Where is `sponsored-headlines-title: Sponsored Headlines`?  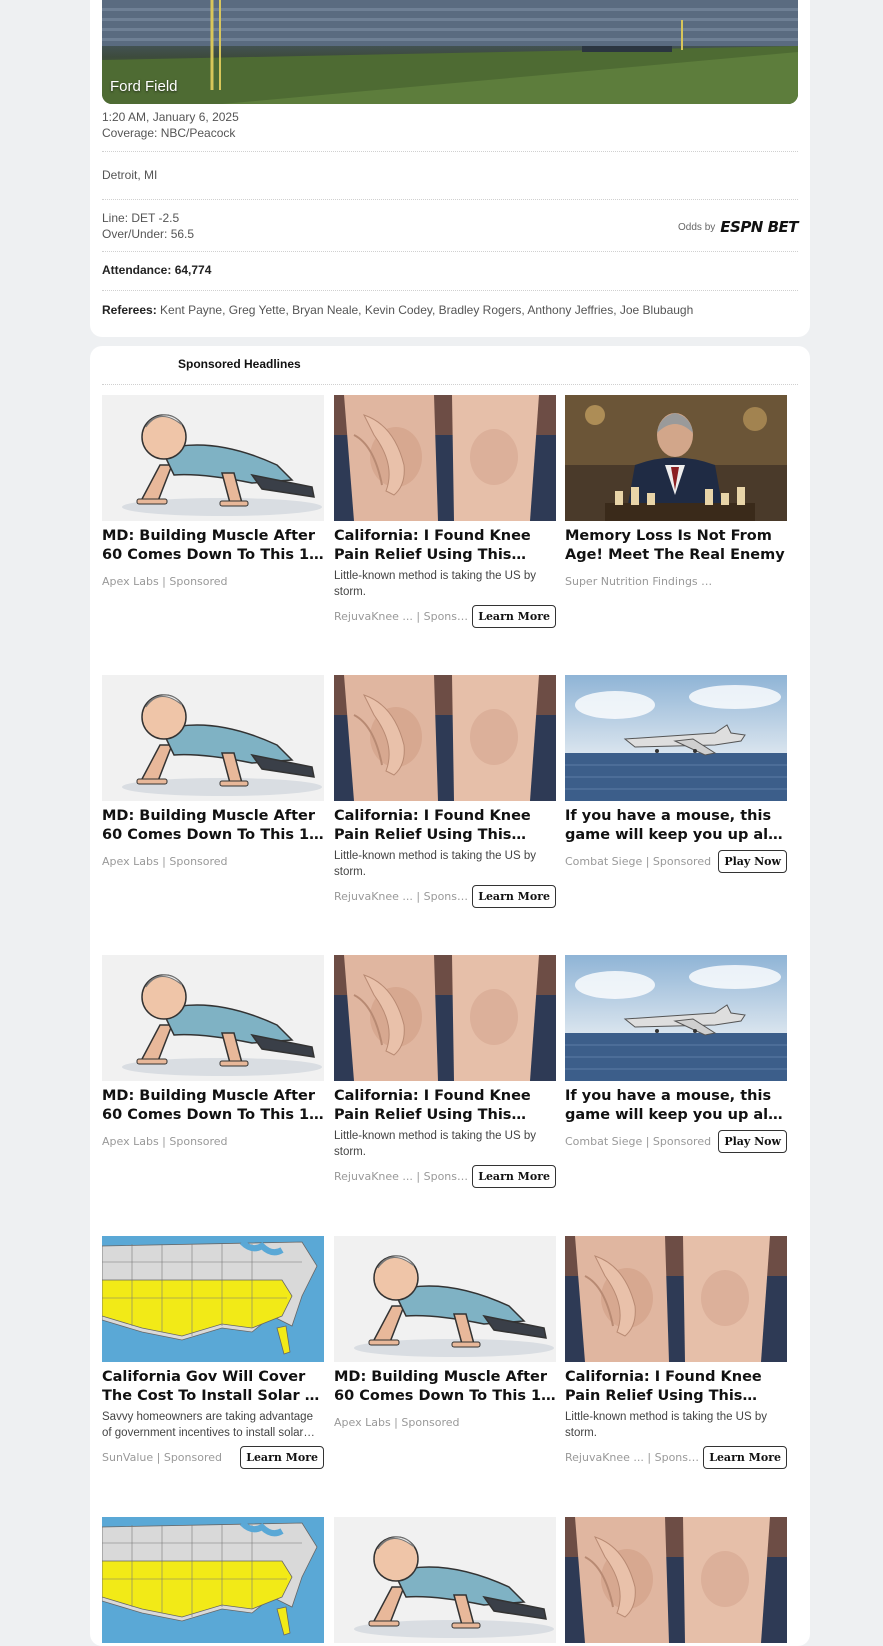
sponsored-headlines-title: Sponsored Headlines is located at coordinates (239, 364).